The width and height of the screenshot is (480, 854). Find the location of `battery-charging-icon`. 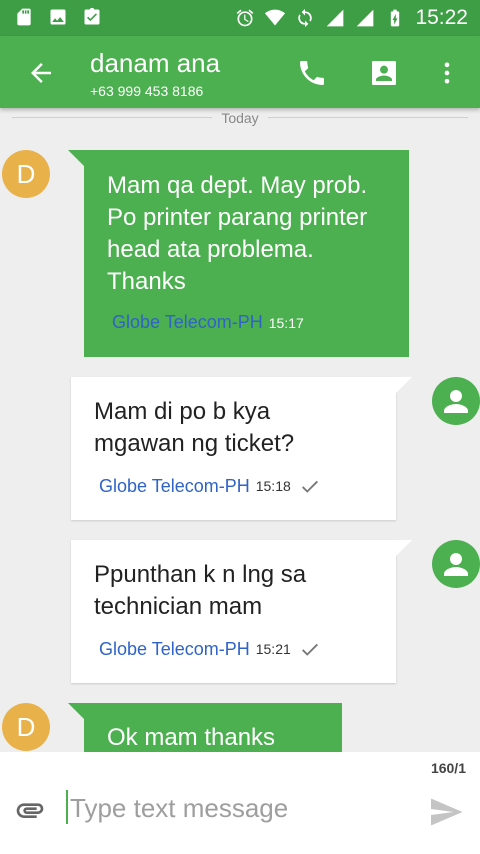

battery-charging-icon is located at coordinates (395, 18).